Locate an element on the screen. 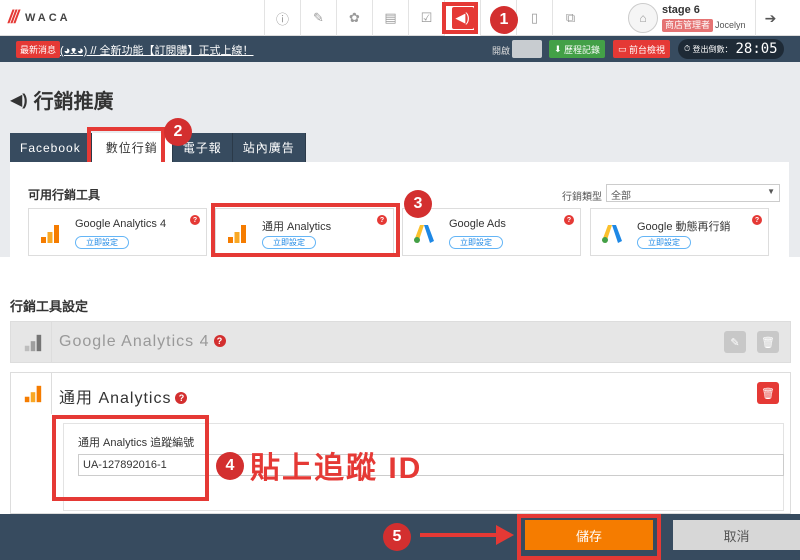  main-nav: ⓘ ✎ ✿ ▤ ☑ ◀) ● ▯ ⧉ is located at coordinates (426, 18).